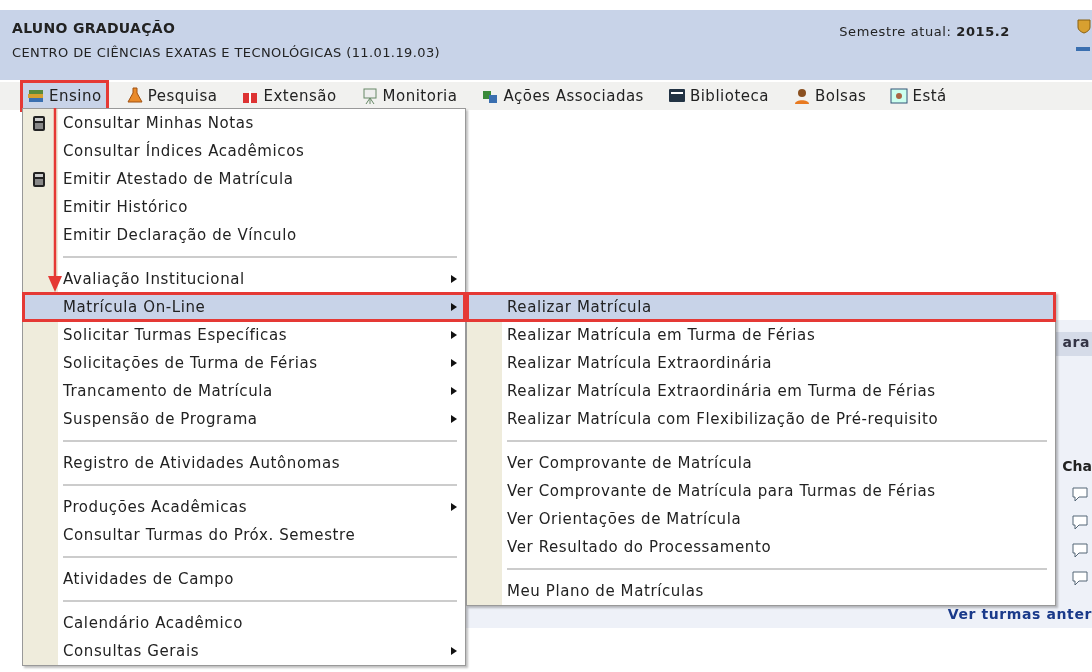 The image size is (1092, 672). I want to click on previous-classes-link: Ver turmas anter, so click(1019, 614).